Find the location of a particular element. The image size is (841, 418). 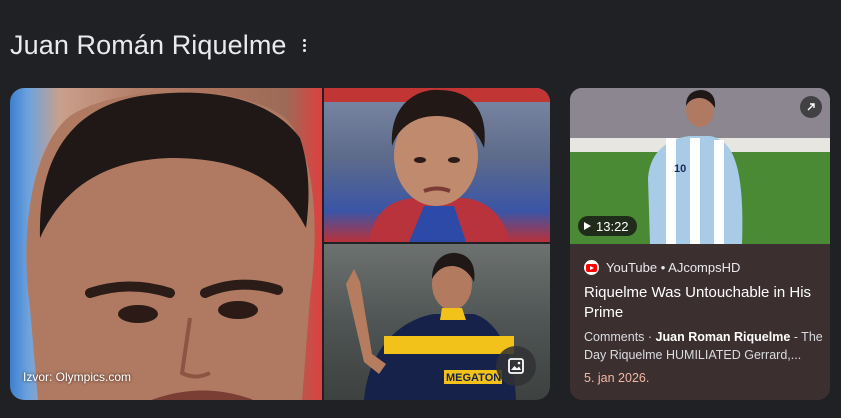

youtube-icon is located at coordinates (591, 267).